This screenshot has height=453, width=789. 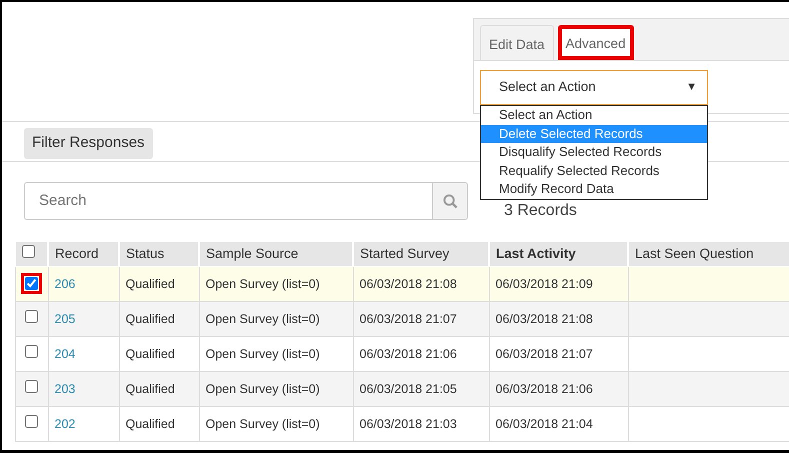 I want to click on filter-button: Filter Responses, so click(x=88, y=143).